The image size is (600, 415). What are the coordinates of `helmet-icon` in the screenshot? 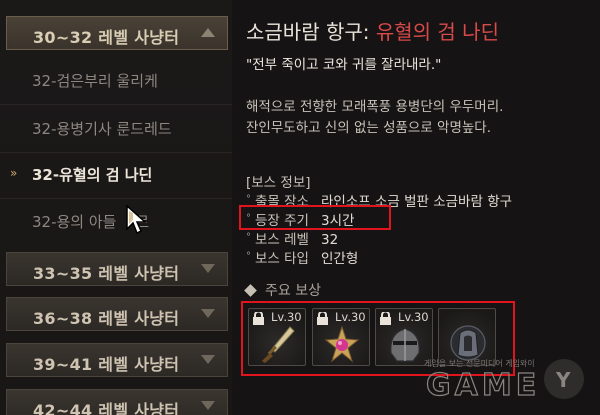 It's located at (405, 345).